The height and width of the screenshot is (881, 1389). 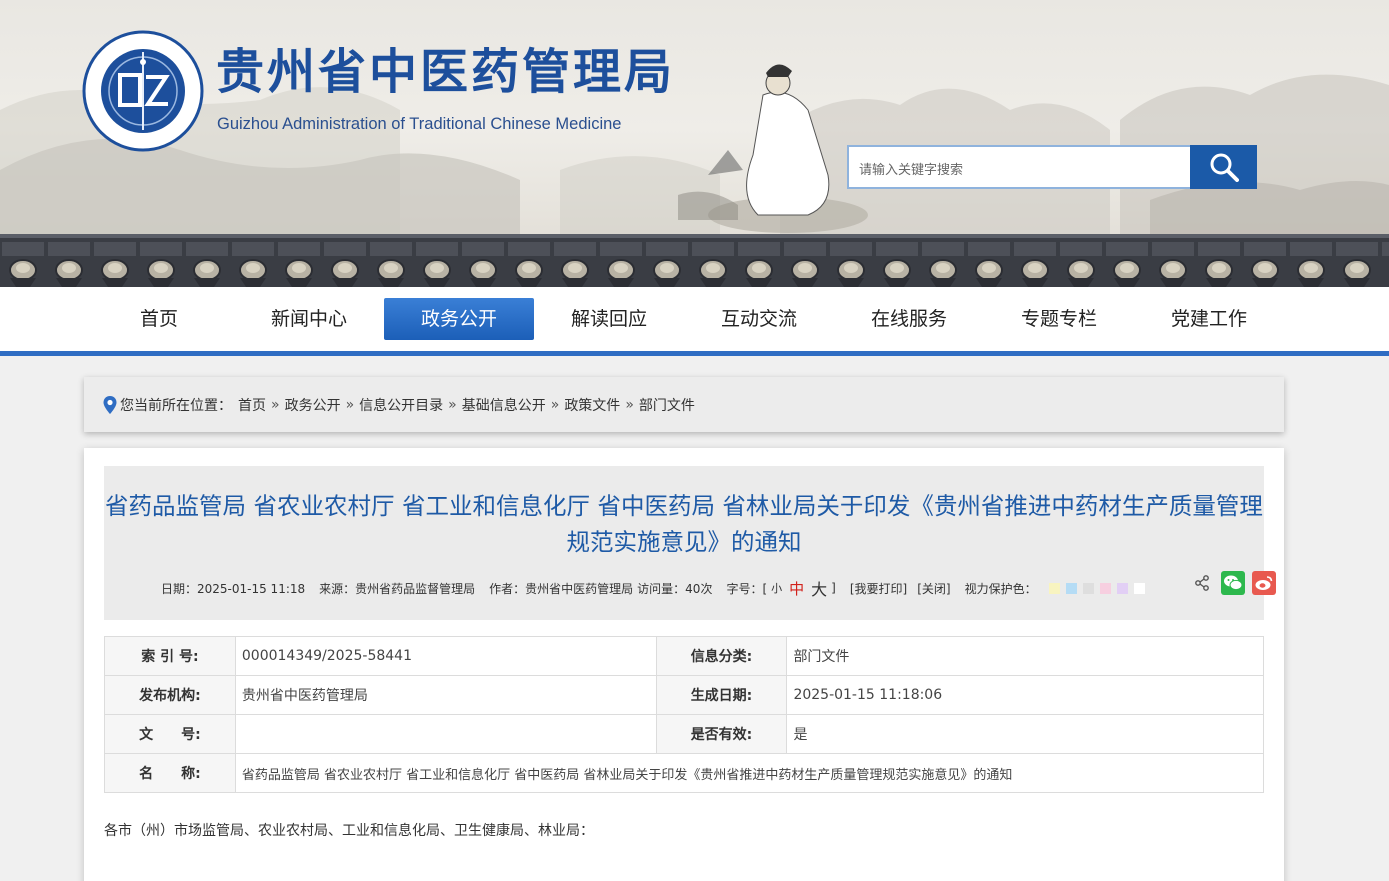 What do you see at coordinates (1019, 167) in the screenshot?
I see `search-input: 请输入关键字搜索` at bounding box center [1019, 167].